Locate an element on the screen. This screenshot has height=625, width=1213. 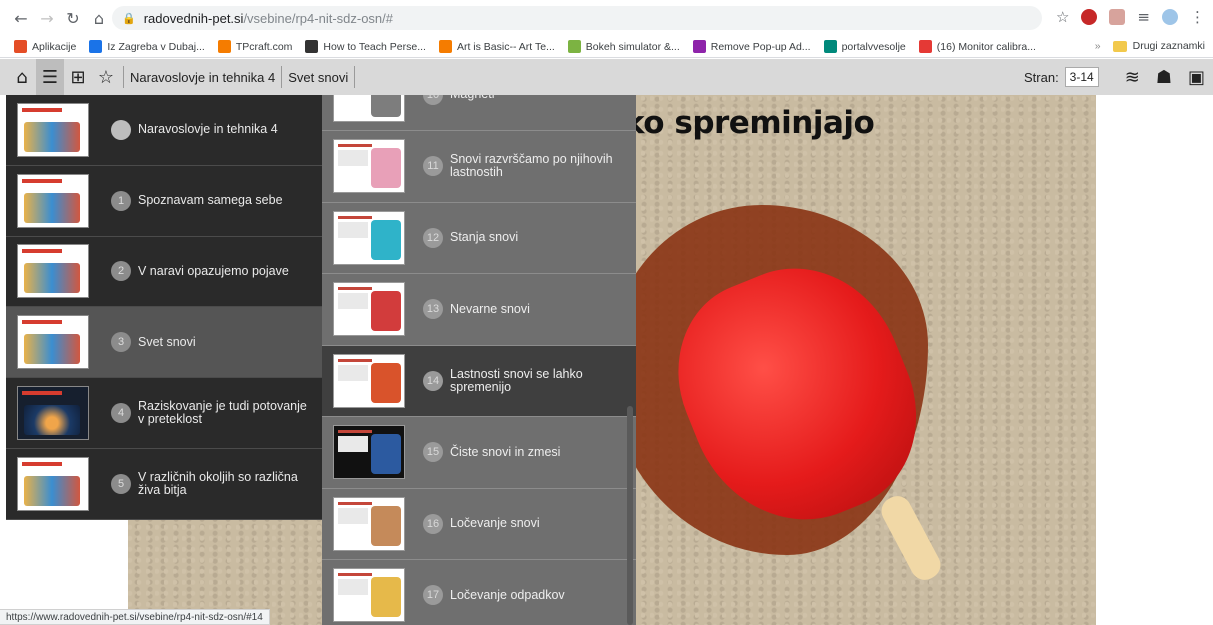
list-icon: ☰ is located at coordinates (50, 77).